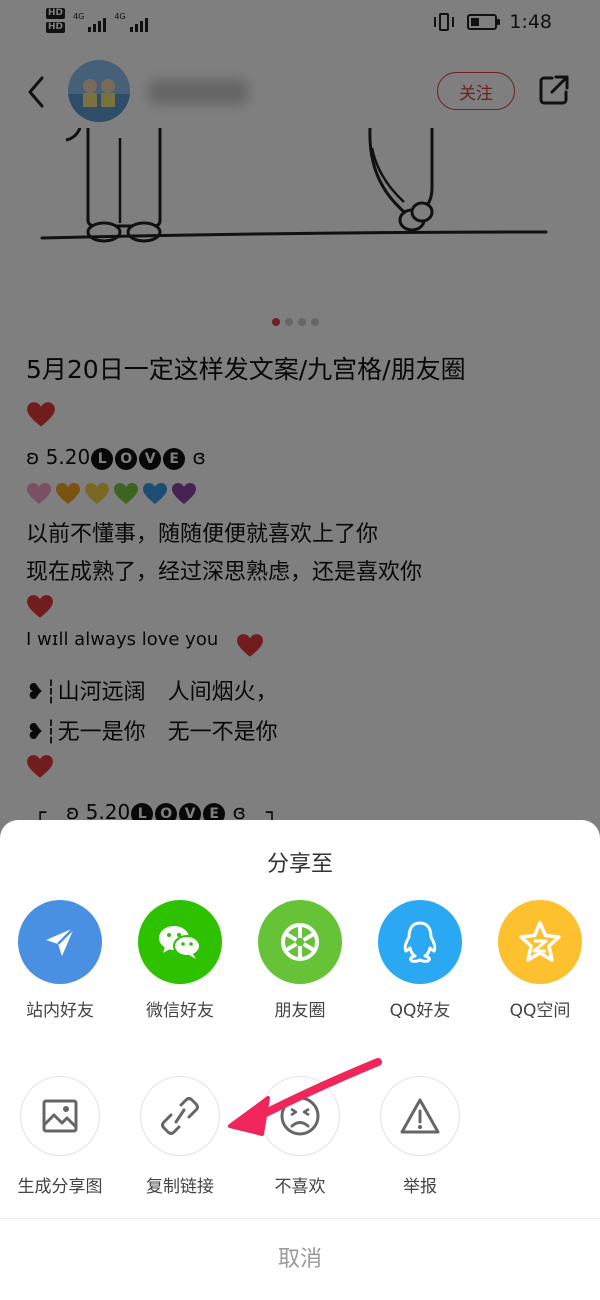  I want to click on share-to-moments-button: 朋友圈, so click(300, 965).